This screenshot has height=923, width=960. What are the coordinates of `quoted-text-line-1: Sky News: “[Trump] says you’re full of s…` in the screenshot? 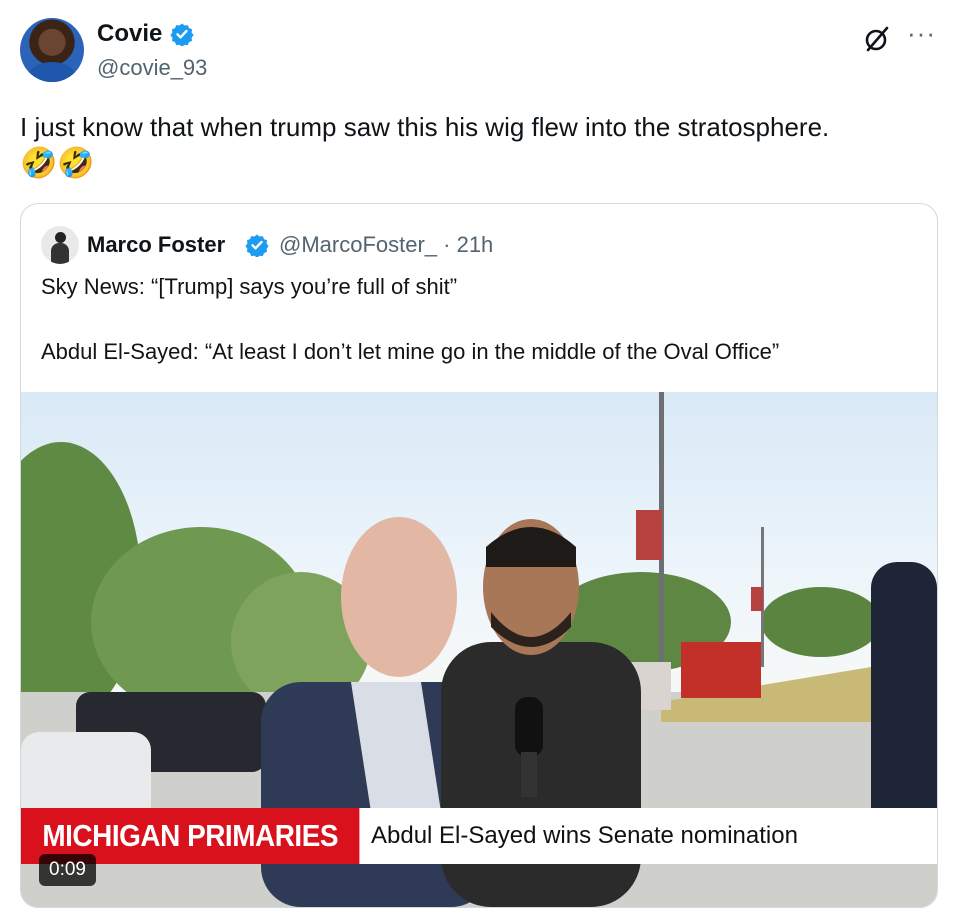 It's located at (249, 286).